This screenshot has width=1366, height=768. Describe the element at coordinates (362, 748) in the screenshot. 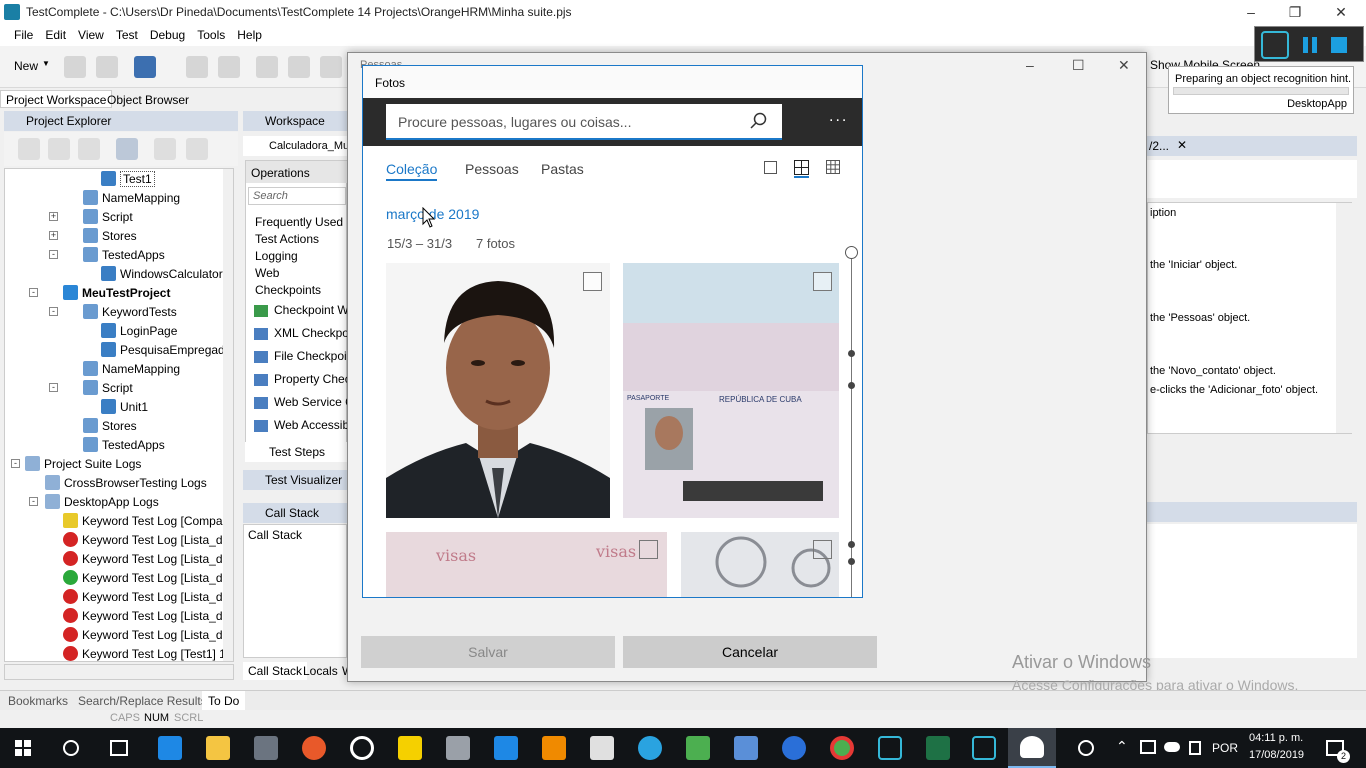

I see `app-circle-icon` at that location.